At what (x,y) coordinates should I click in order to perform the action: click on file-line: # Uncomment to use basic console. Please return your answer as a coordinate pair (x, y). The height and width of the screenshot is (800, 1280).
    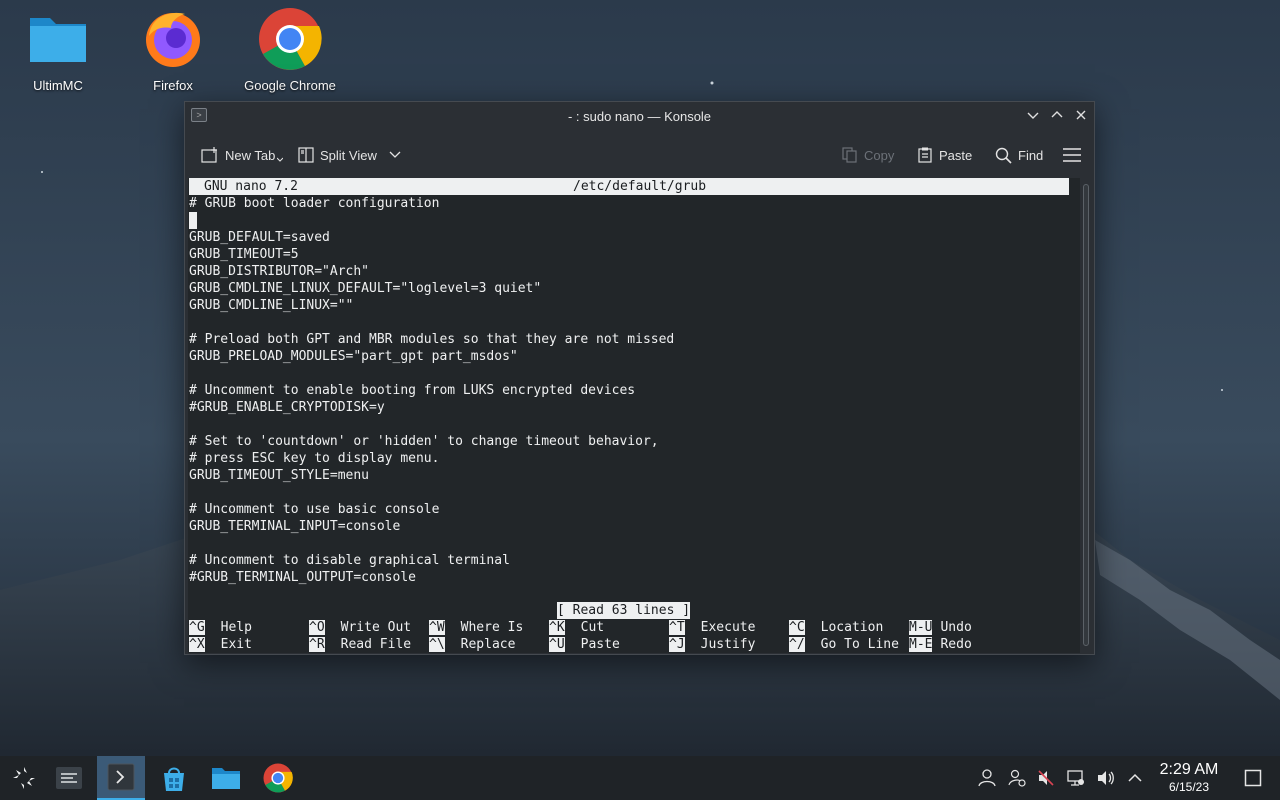
    Looking at the image, I should click on (314, 509).